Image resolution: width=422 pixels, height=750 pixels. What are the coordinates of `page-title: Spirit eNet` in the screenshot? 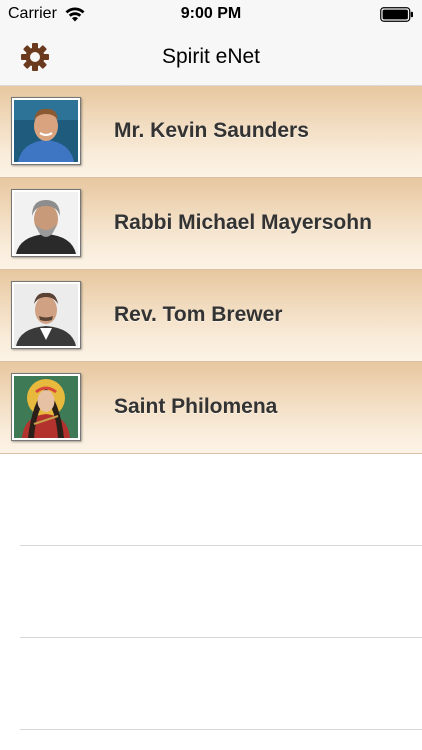 It's located at (211, 56).